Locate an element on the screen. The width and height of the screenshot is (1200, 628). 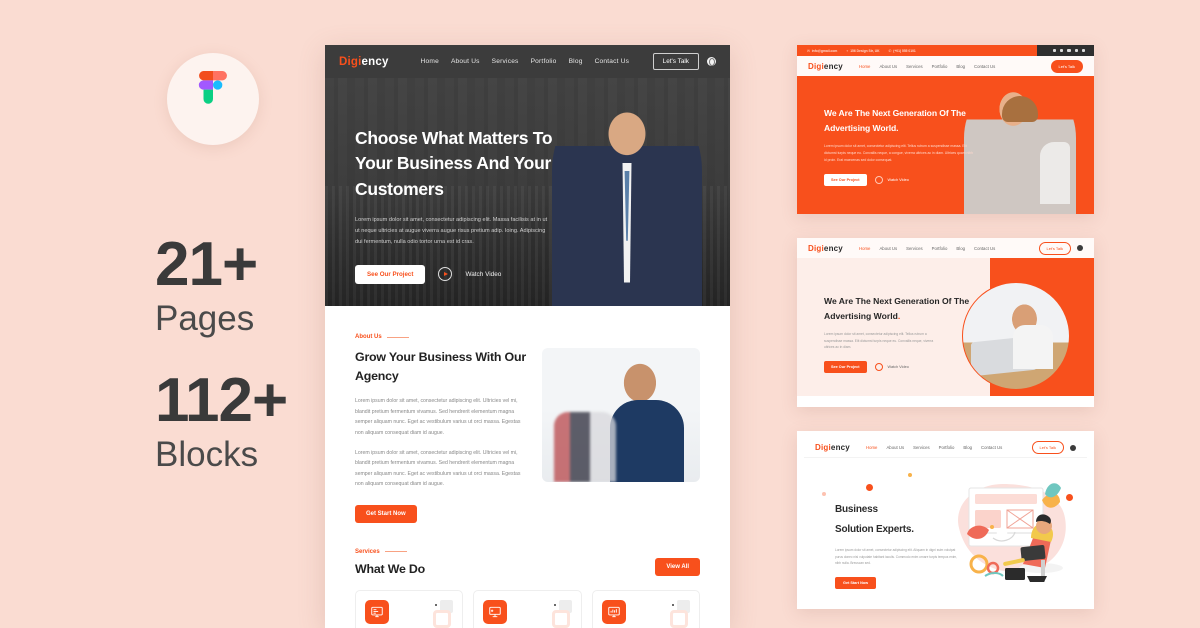
instagram-icon is located at coordinates (1069, 50).